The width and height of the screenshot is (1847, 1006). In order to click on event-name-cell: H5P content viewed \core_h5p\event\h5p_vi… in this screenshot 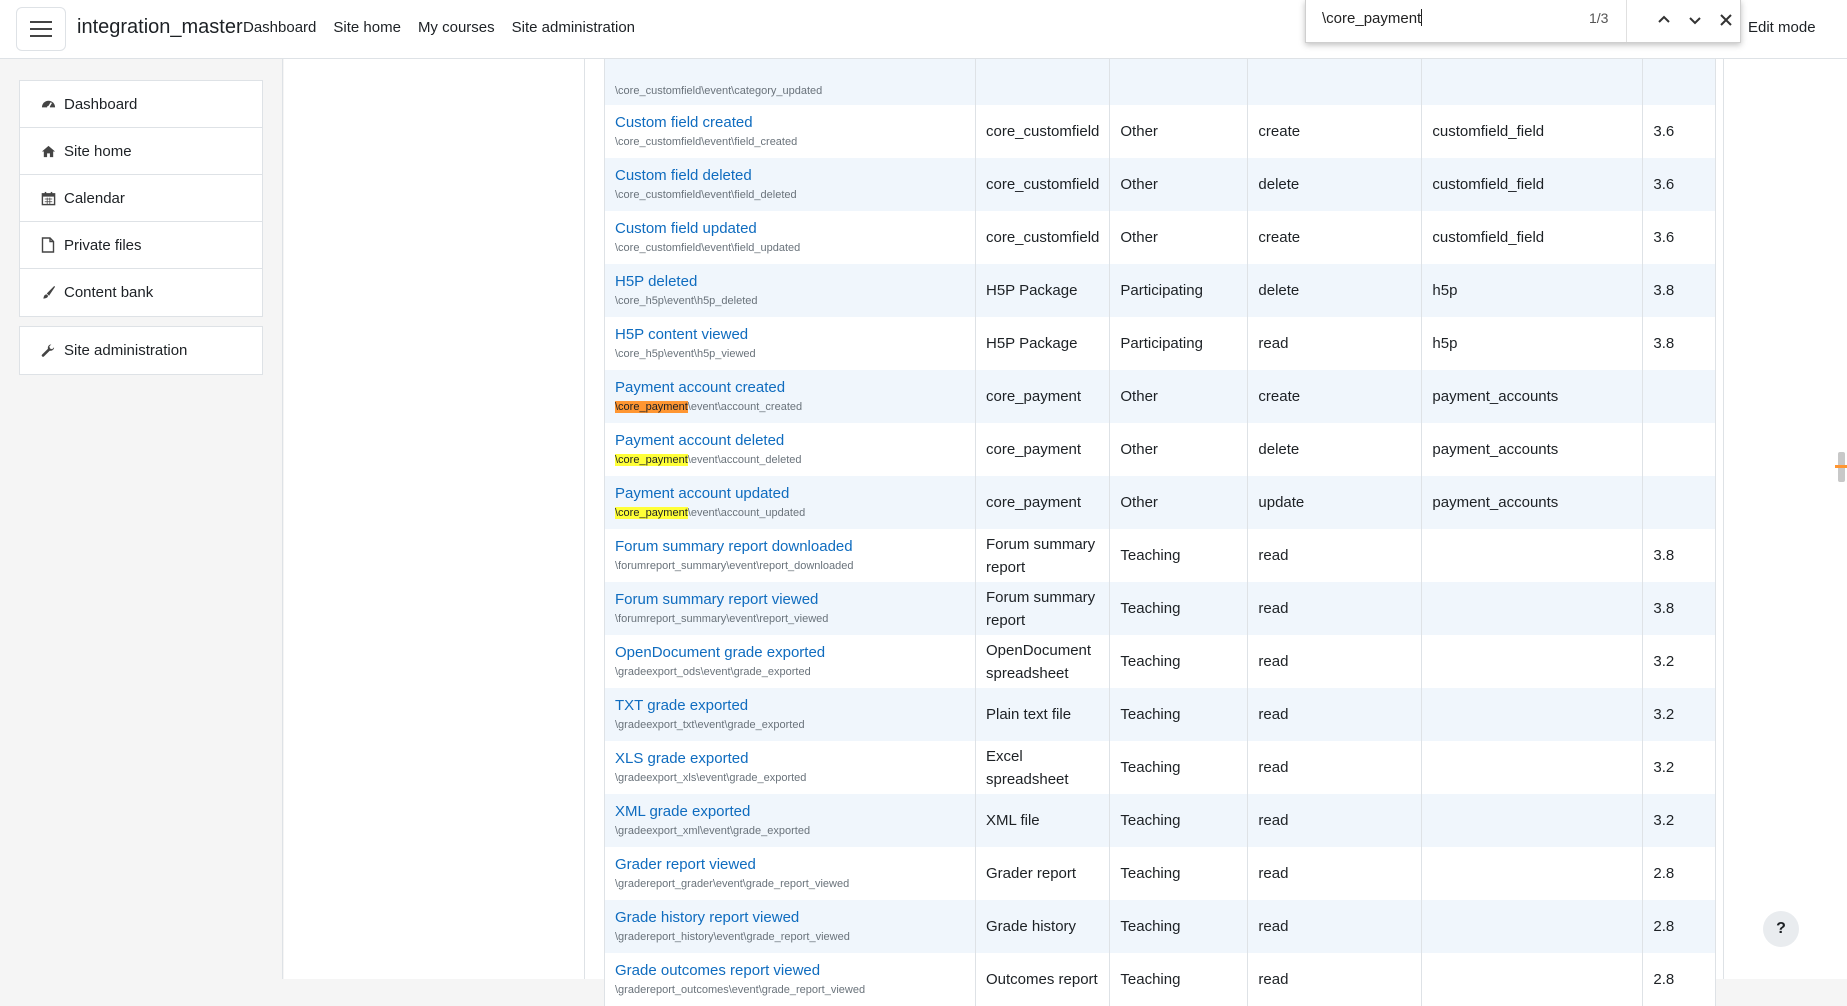, I will do `click(790, 343)`.